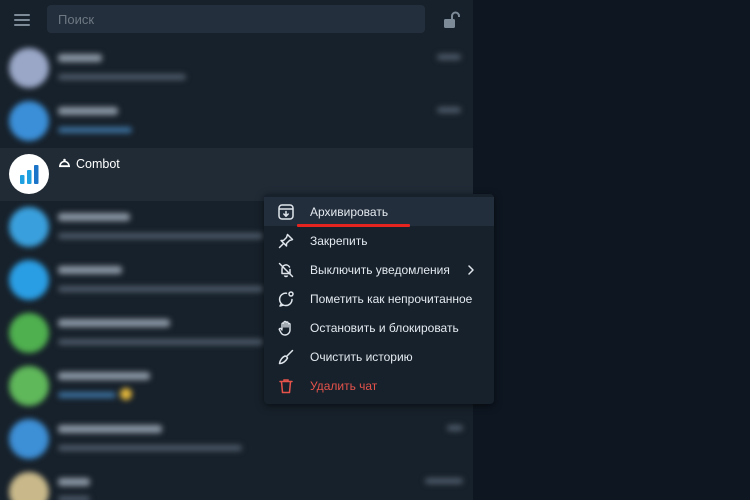 This screenshot has height=500, width=750. Describe the element at coordinates (471, 270) in the screenshot. I see `chevron-right-icon` at that location.